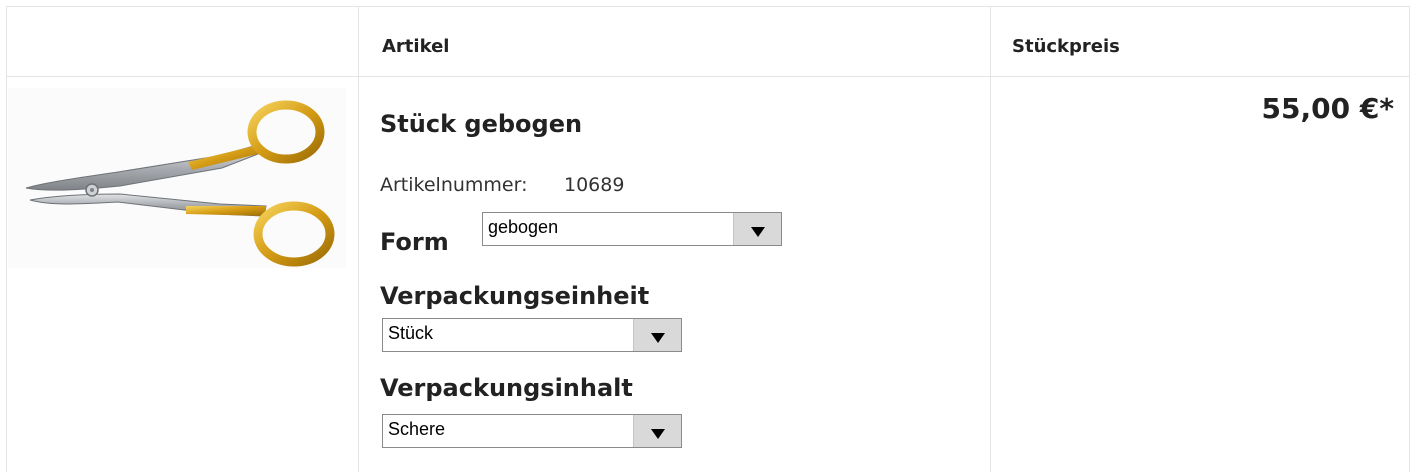 This screenshot has width=1416, height=472. I want to click on packaging-content-label: Verpackungsinhalt, so click(506, 388).